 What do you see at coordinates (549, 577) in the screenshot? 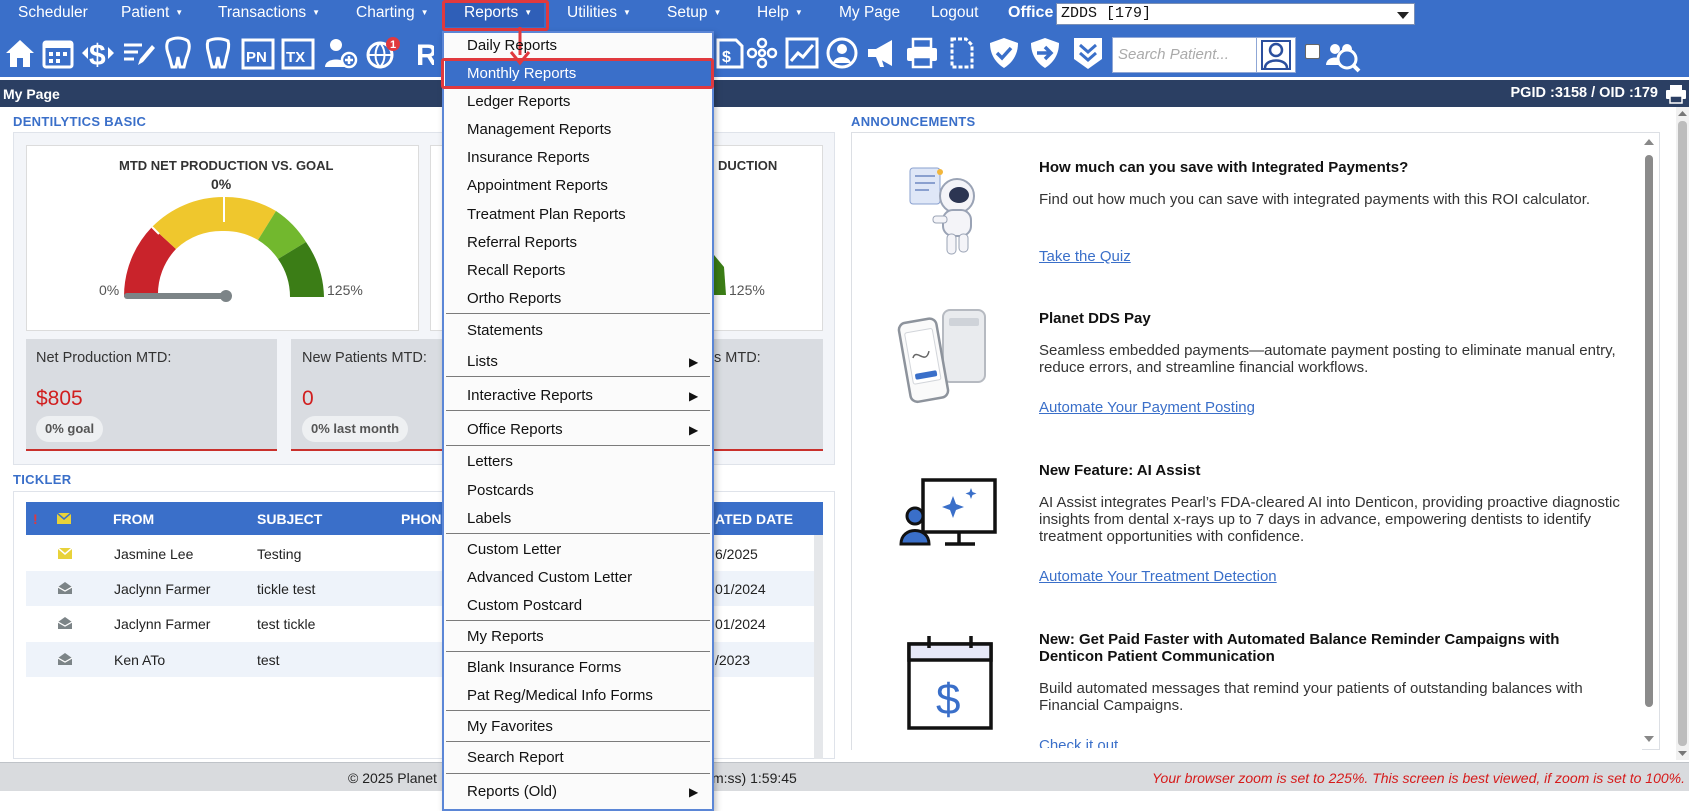
I see `menu-item-advanced-custom-letter: Advanced Custom Letter` at bounding box center [549, 577].